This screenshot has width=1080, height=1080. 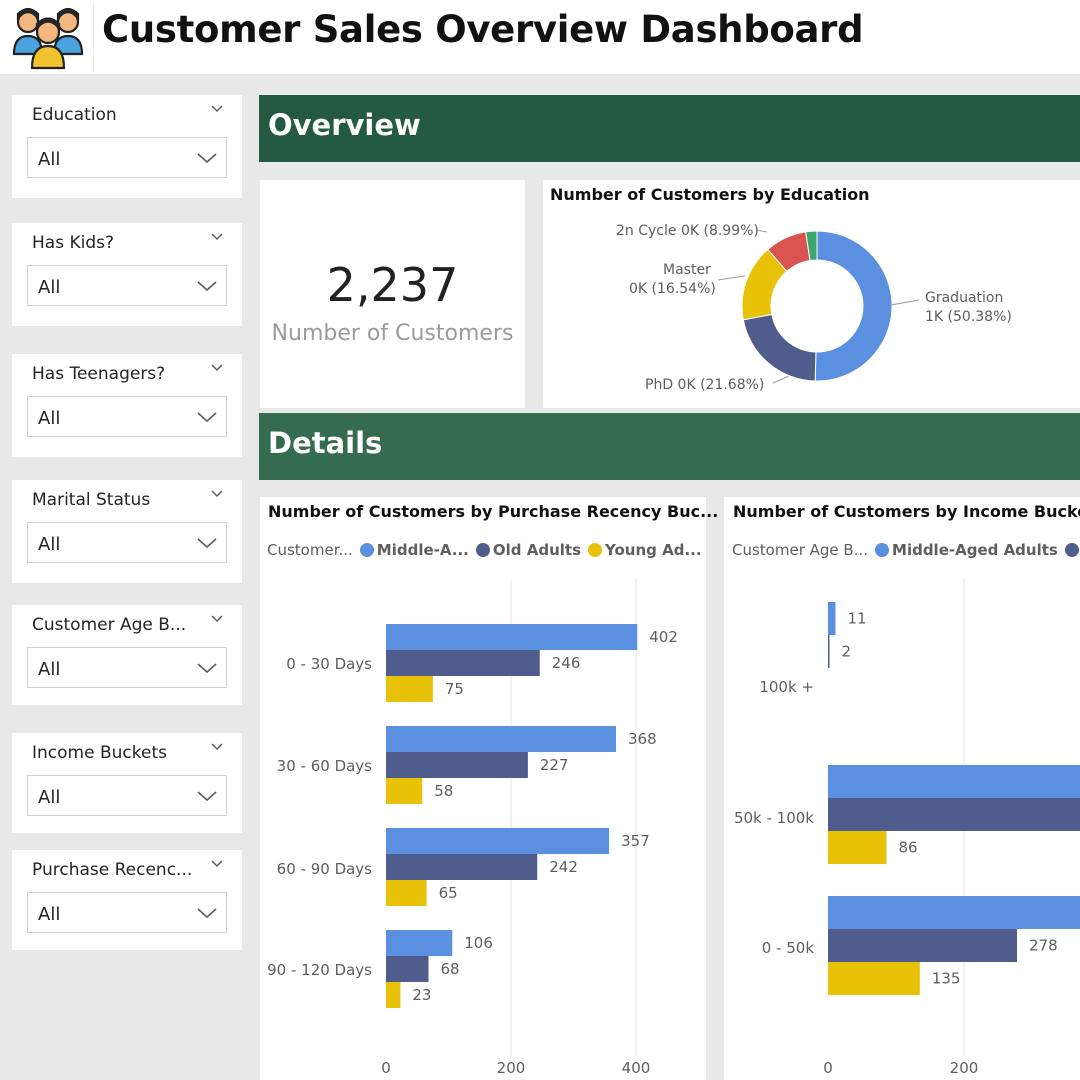 I want to click on donut-label-graduation-1: Graduation, so click(x=964, y=298).